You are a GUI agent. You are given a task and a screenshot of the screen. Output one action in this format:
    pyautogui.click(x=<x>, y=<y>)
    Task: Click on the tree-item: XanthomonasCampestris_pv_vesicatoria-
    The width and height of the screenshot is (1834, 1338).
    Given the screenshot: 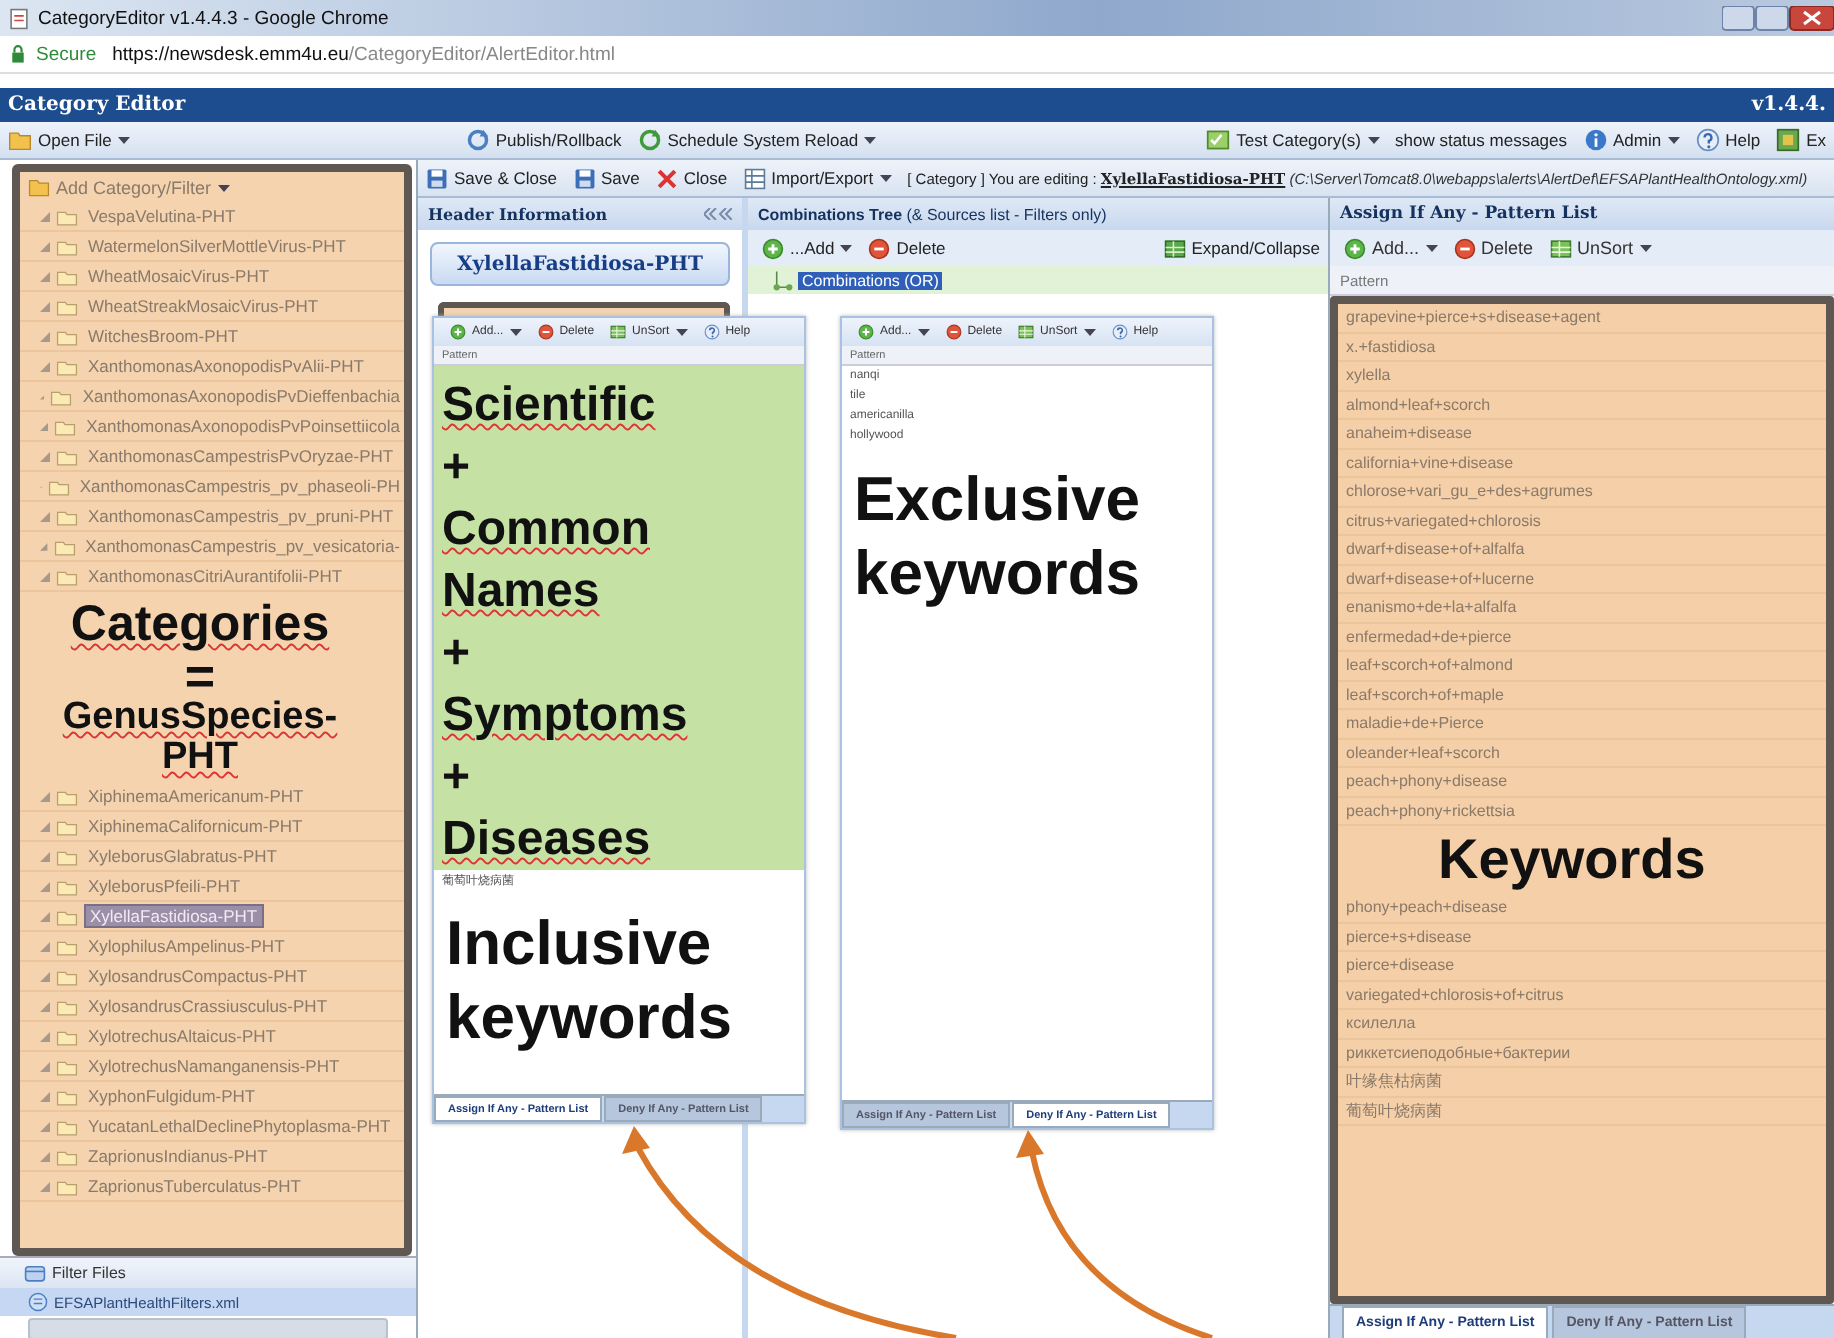 What is the action you would take?
    pyautogui.click(x=242, y=546)
    